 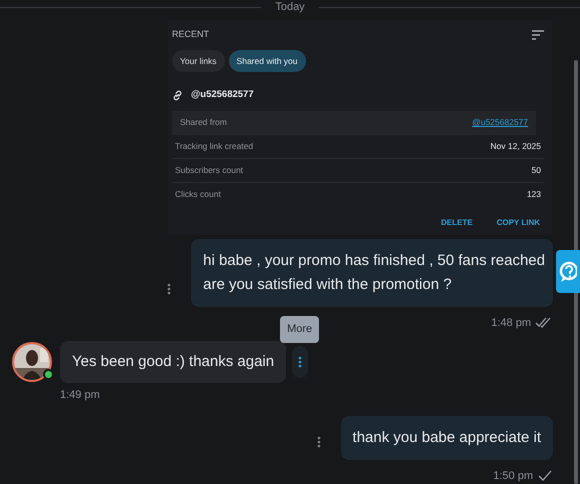 What do you see at coordinates (457, 222) in the screenshot?
I see `delete-button: DELETE` at bounding box center [457, 222].